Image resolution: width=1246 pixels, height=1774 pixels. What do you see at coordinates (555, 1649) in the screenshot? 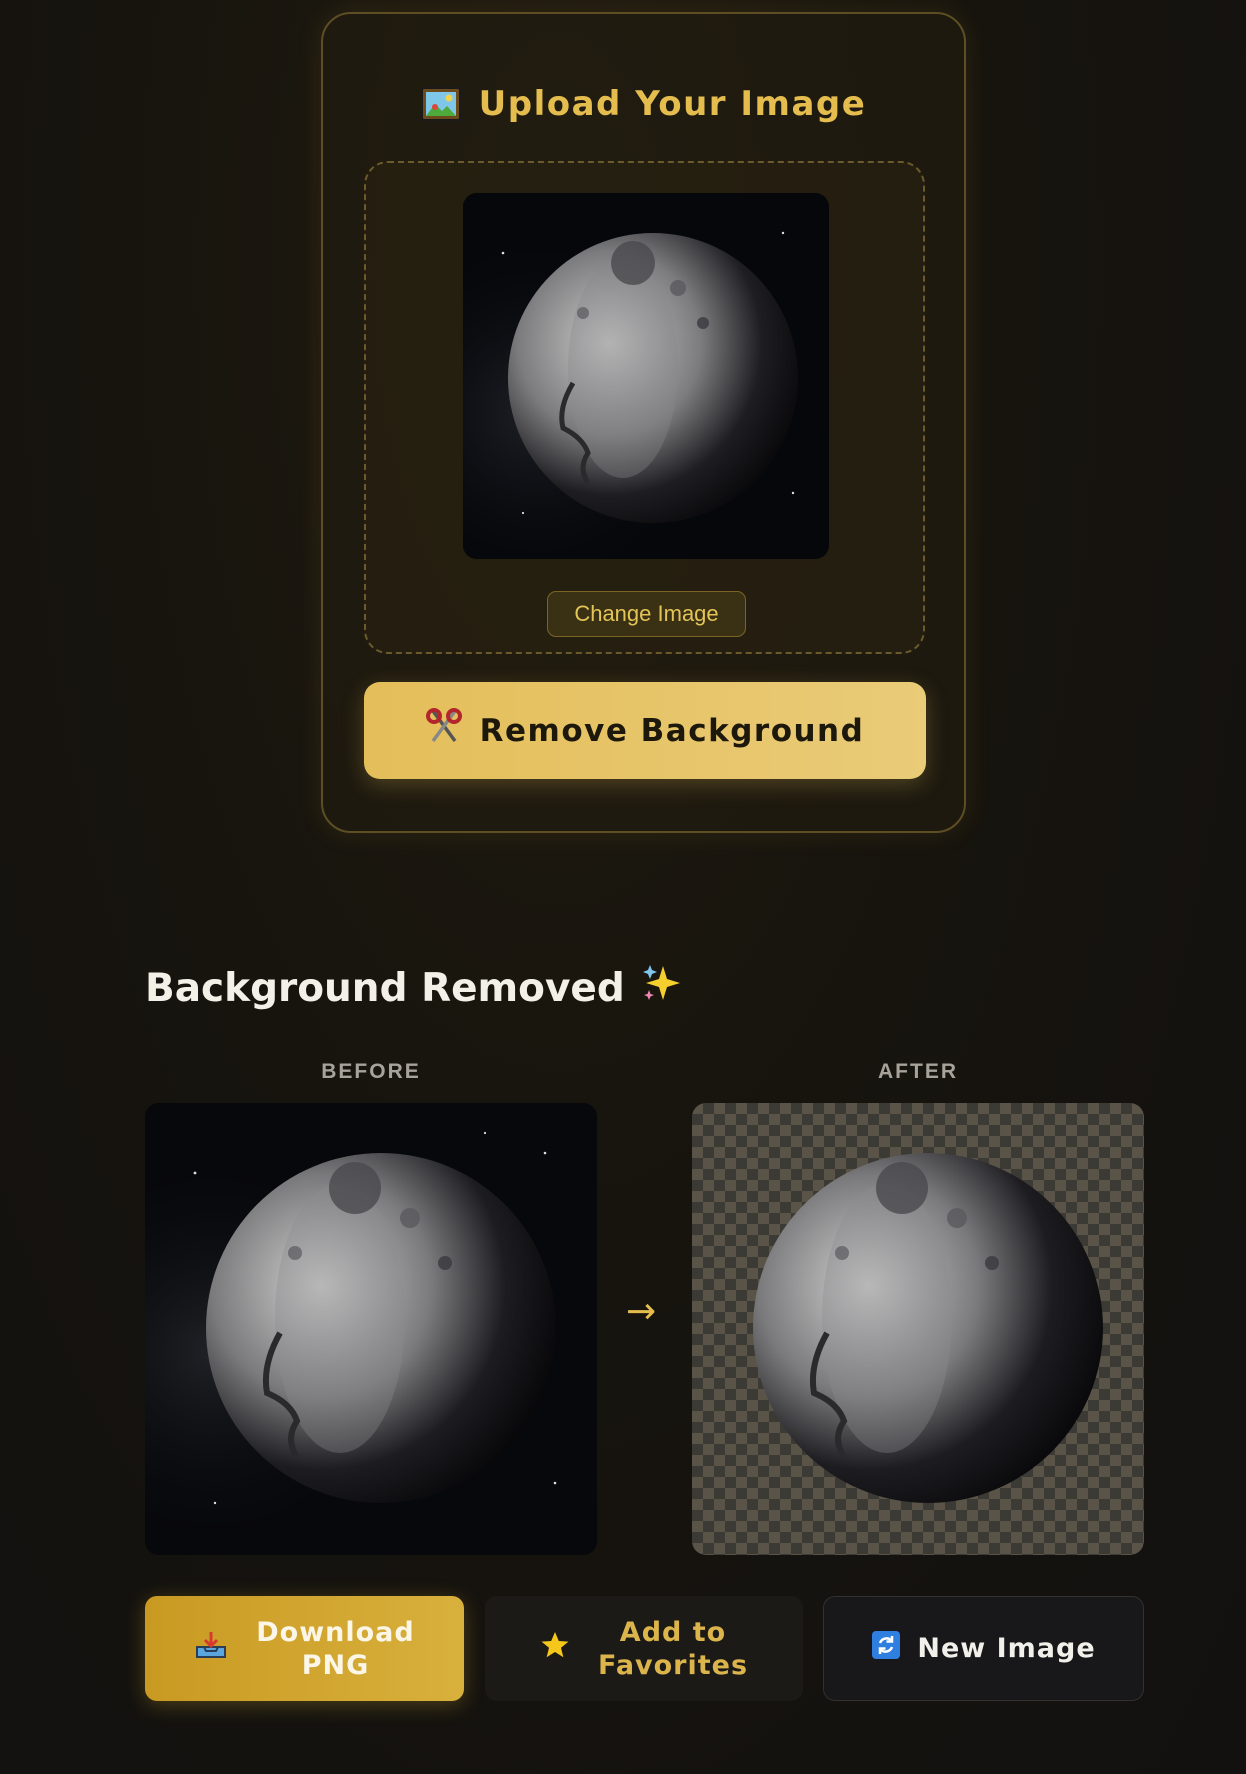
I see `star-icon` at bounding box center [555, 1649].